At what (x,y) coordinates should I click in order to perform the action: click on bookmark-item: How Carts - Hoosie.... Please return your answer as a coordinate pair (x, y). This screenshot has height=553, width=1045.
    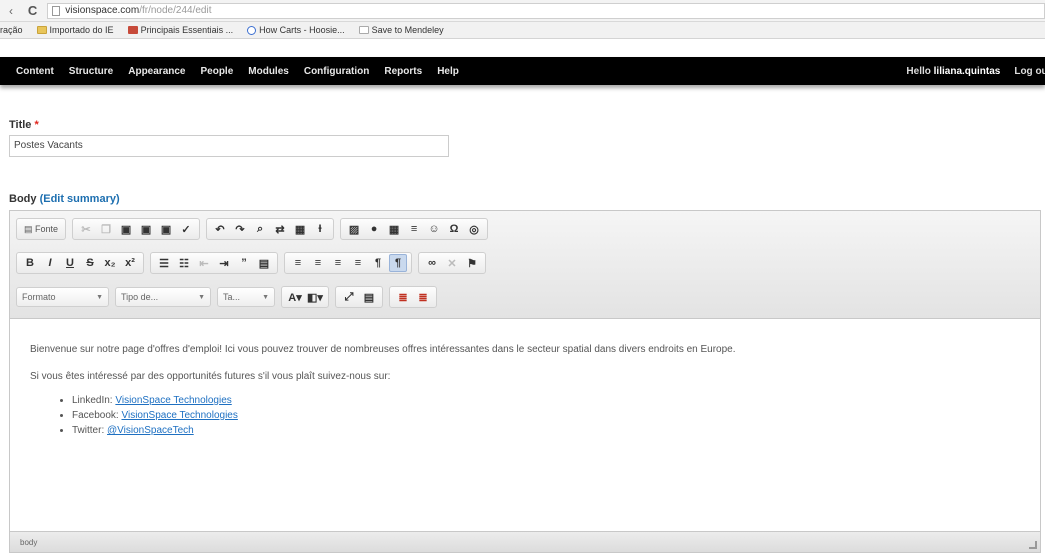
    Looking at the image, I should click on (296, 30).